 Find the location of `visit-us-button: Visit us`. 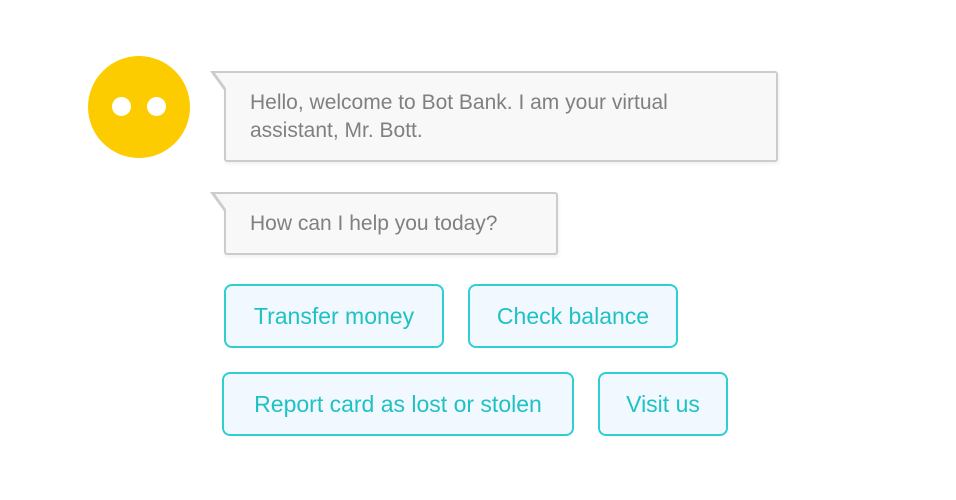

visit-us-button: Visit us is located at coordinates (663, 404).